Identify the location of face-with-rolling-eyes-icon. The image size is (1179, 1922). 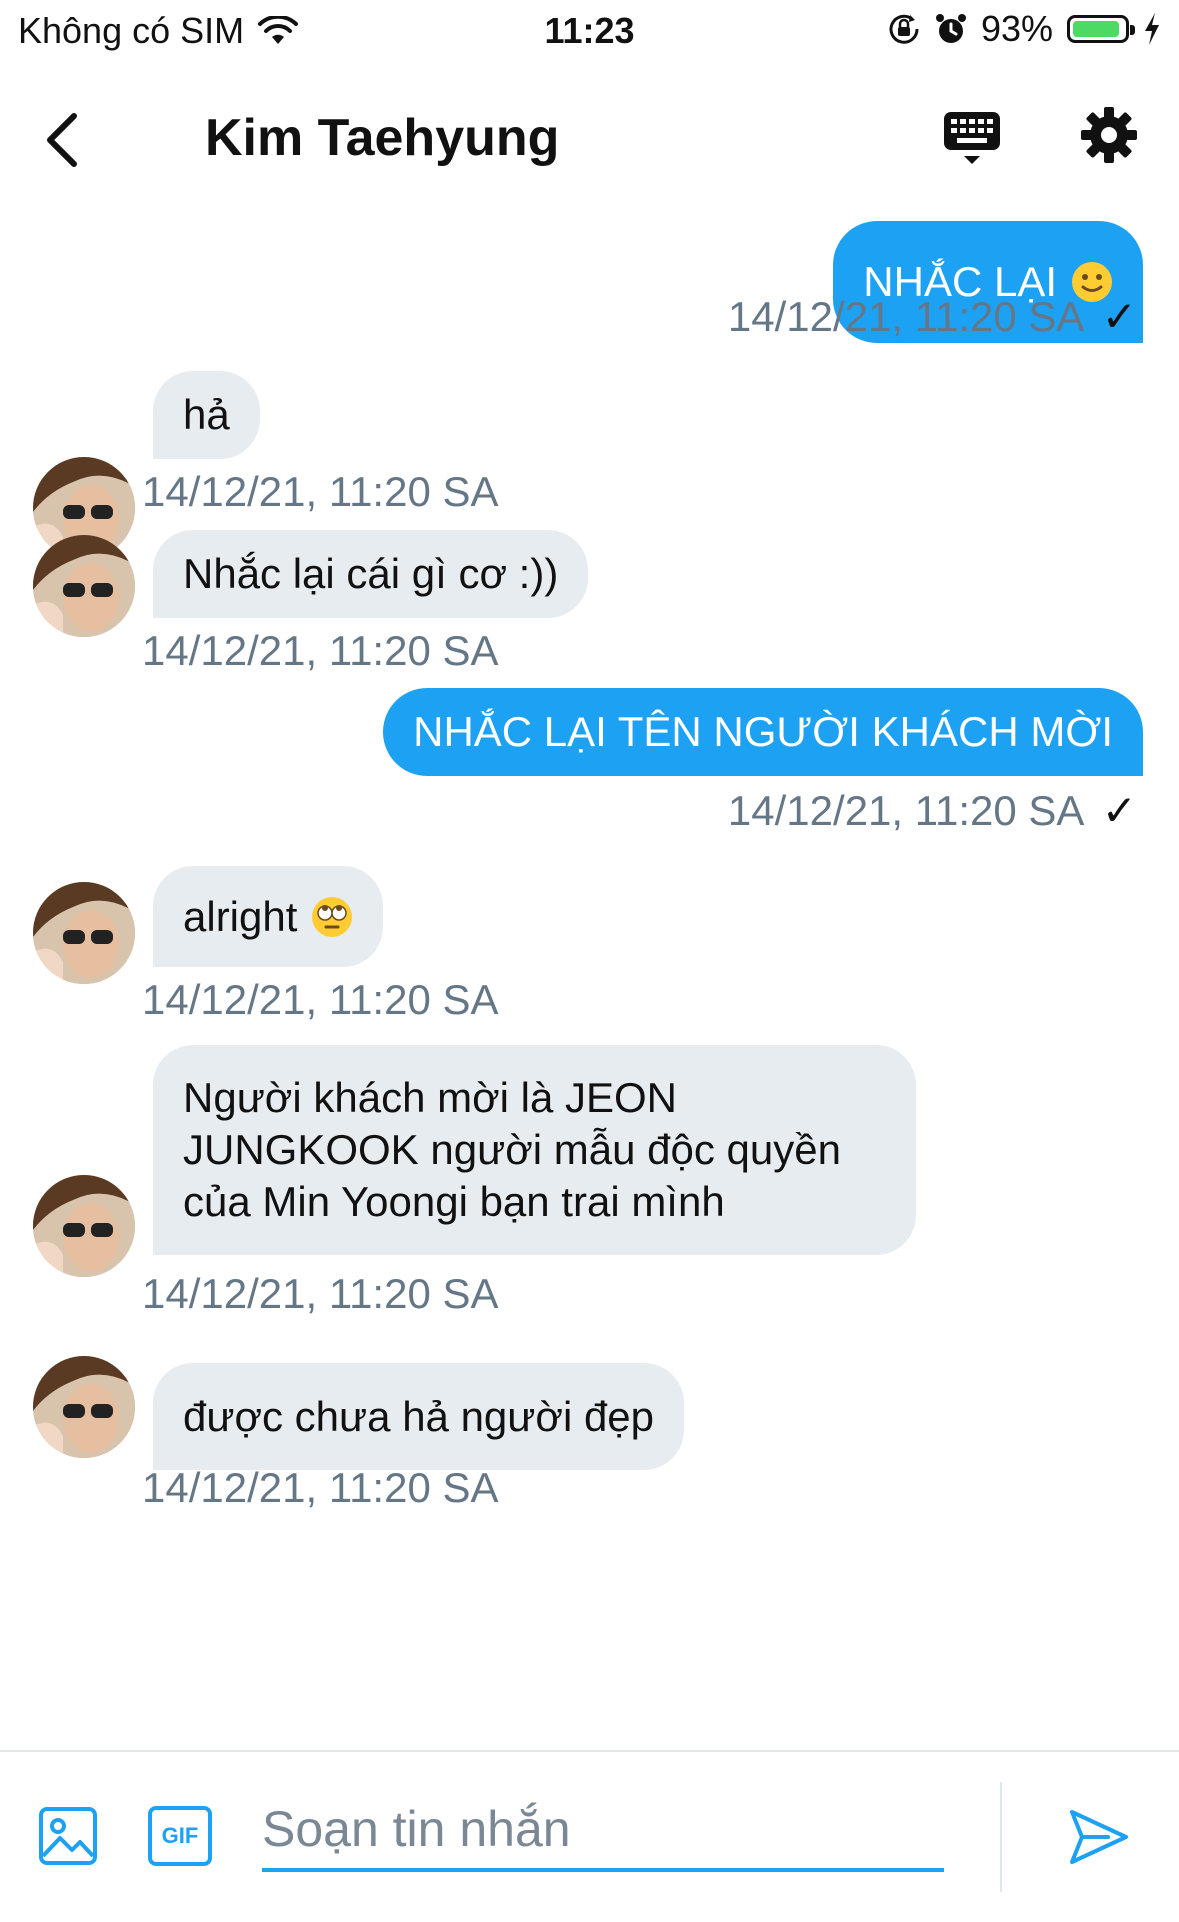
(332, 916).